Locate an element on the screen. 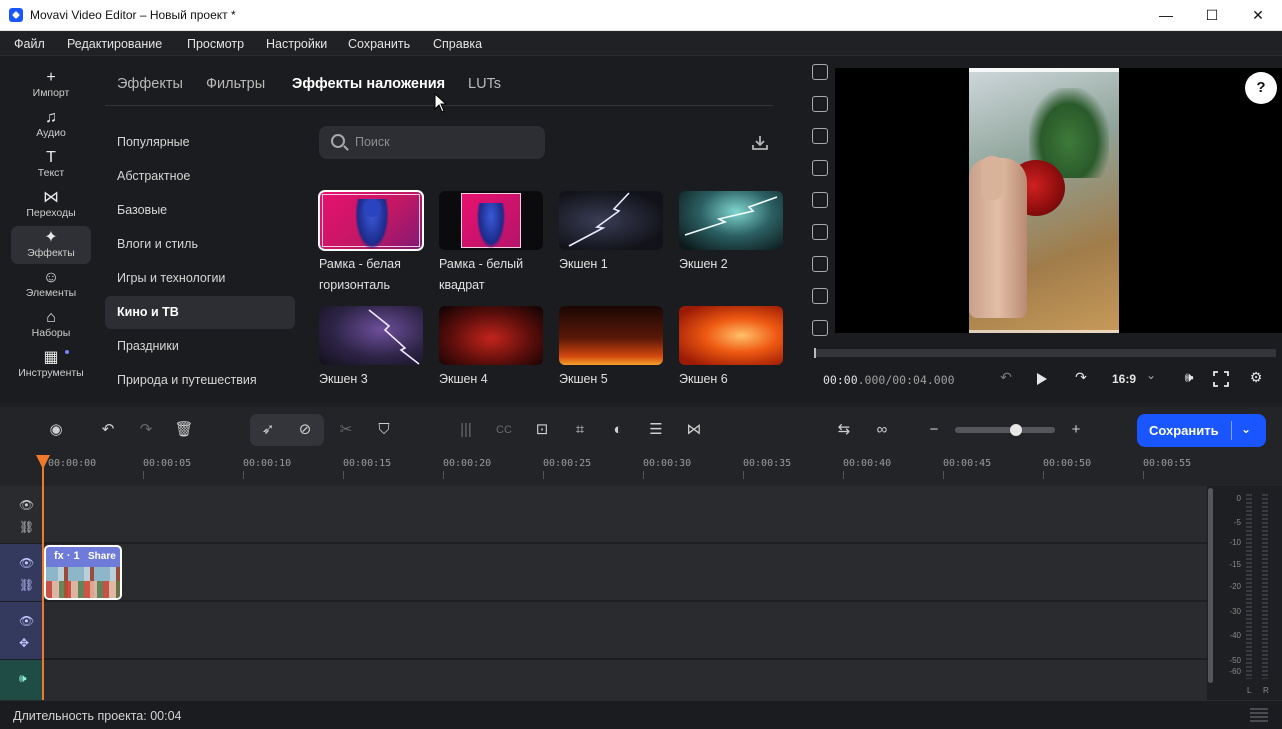  menu-help: Справка is located at coordinates (457, 44).